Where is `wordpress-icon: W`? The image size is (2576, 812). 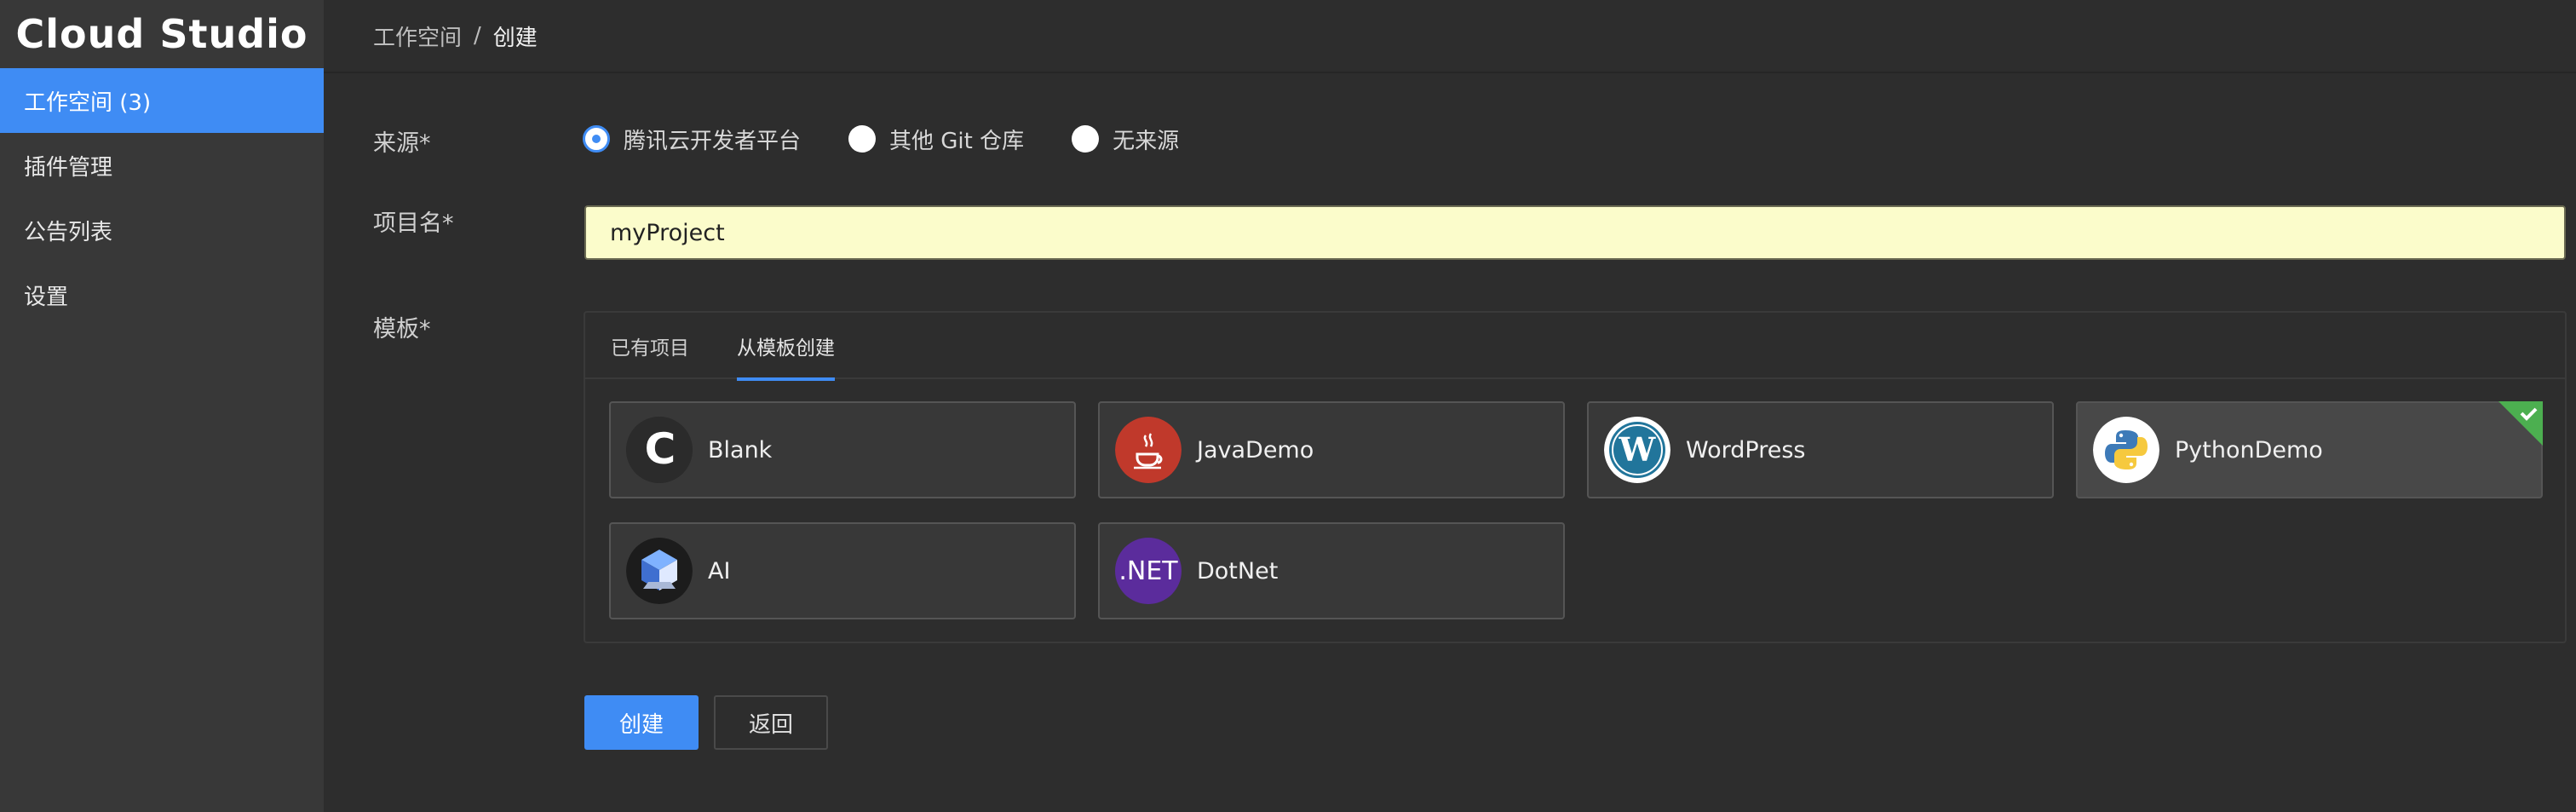
wordpress-icon: W is located at coordinates (1637, 450).